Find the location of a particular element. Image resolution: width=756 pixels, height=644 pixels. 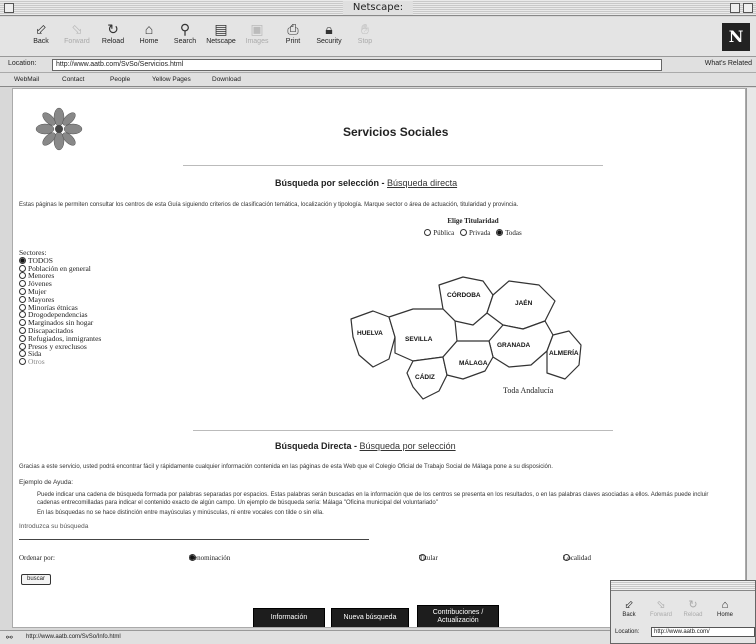

vertical-scrollbar is located at coordinates (751, 358).